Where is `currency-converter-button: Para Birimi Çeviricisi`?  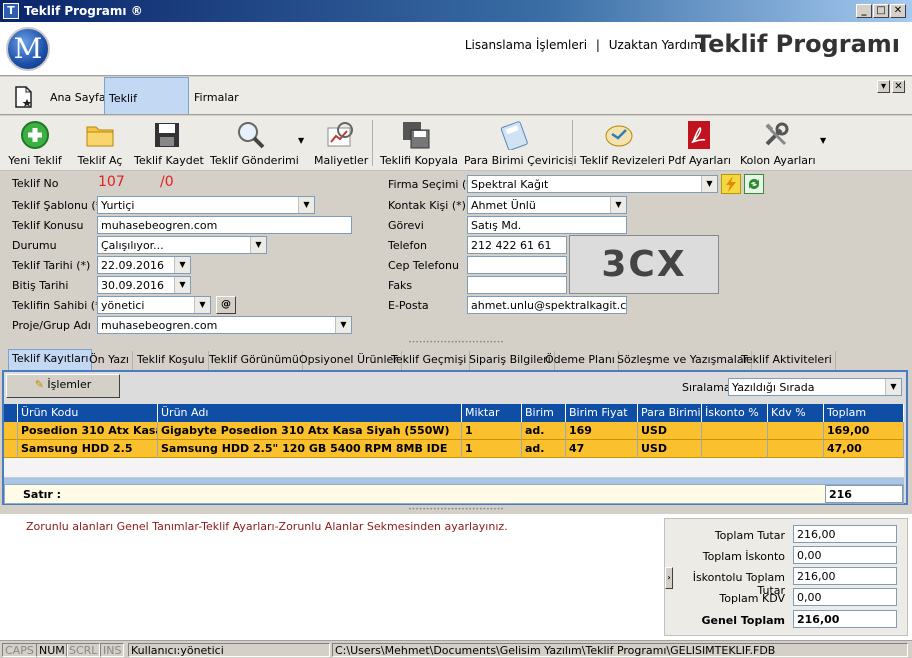 currency-converter-button: Para Birimi Çeviricisi is located at coordinates (520, 143).